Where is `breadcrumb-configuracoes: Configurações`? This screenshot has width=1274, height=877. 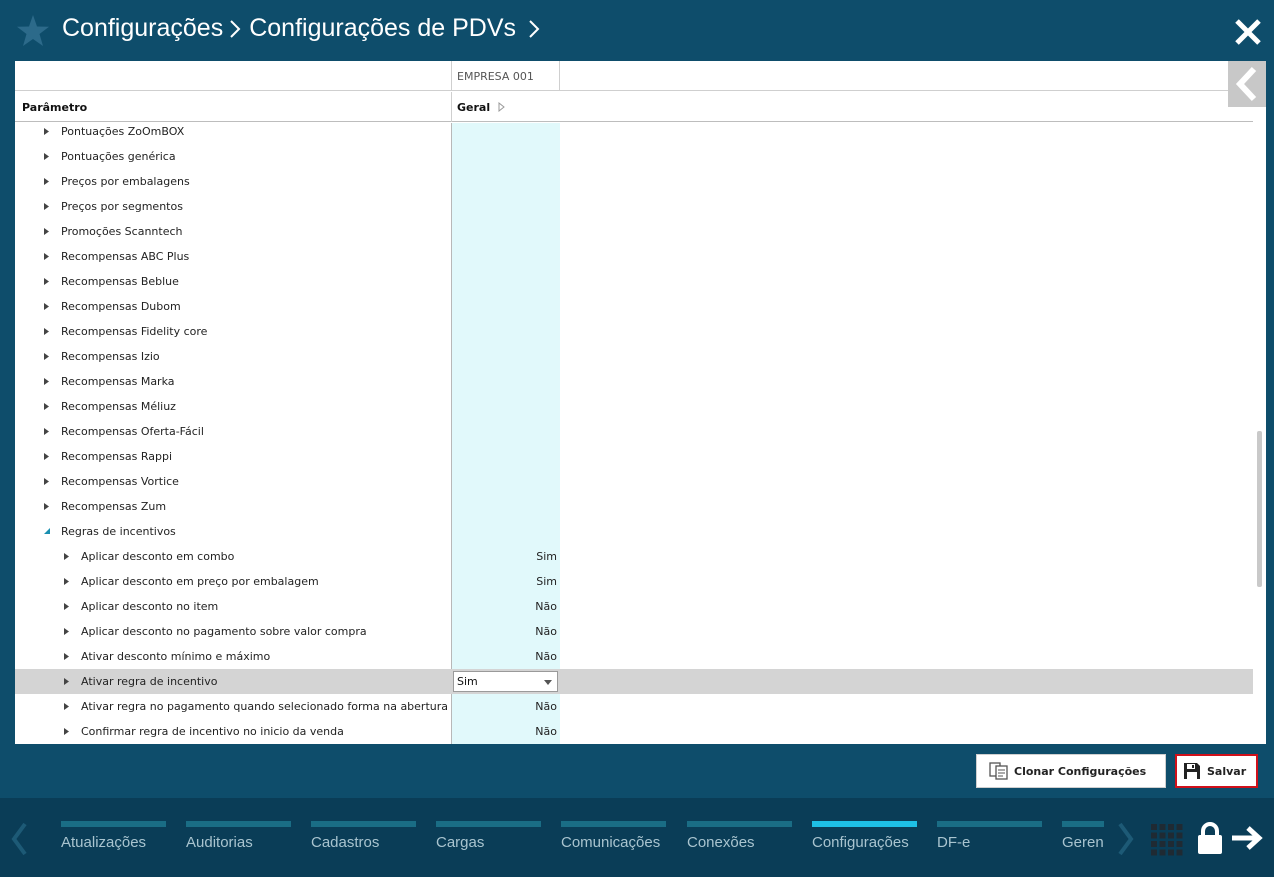 breadcrumb-configuracoes: Configurações is located at coordinates (142, 28).